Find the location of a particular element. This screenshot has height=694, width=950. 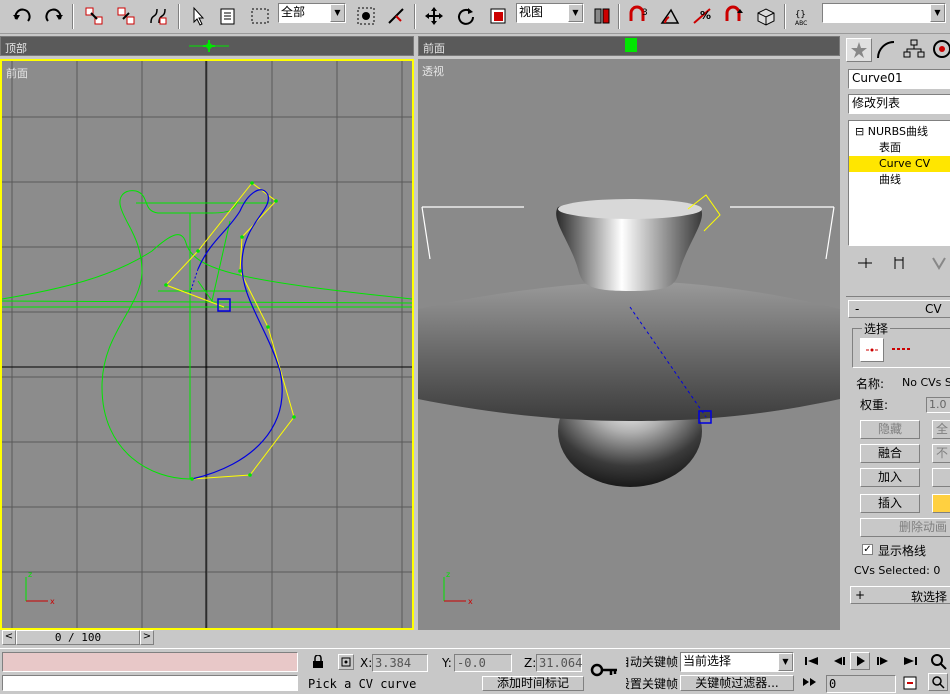

select-by-name-icon is located at coordinates (228, 16).